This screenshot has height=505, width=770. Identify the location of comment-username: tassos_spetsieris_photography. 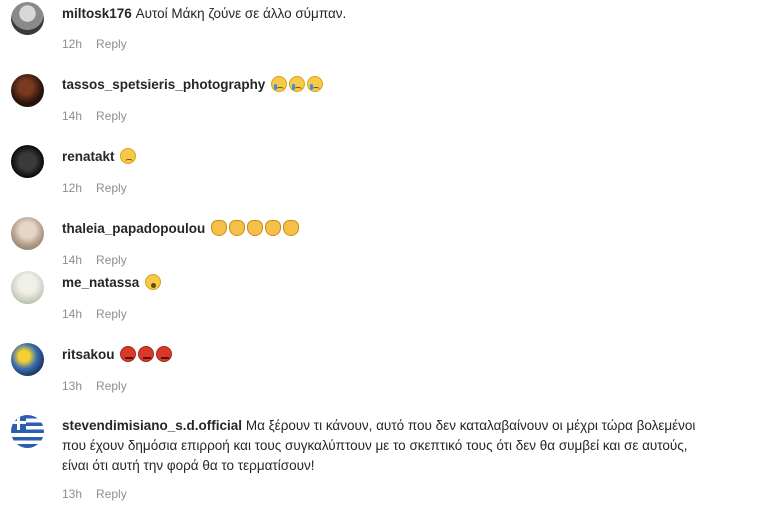
(163, 84).